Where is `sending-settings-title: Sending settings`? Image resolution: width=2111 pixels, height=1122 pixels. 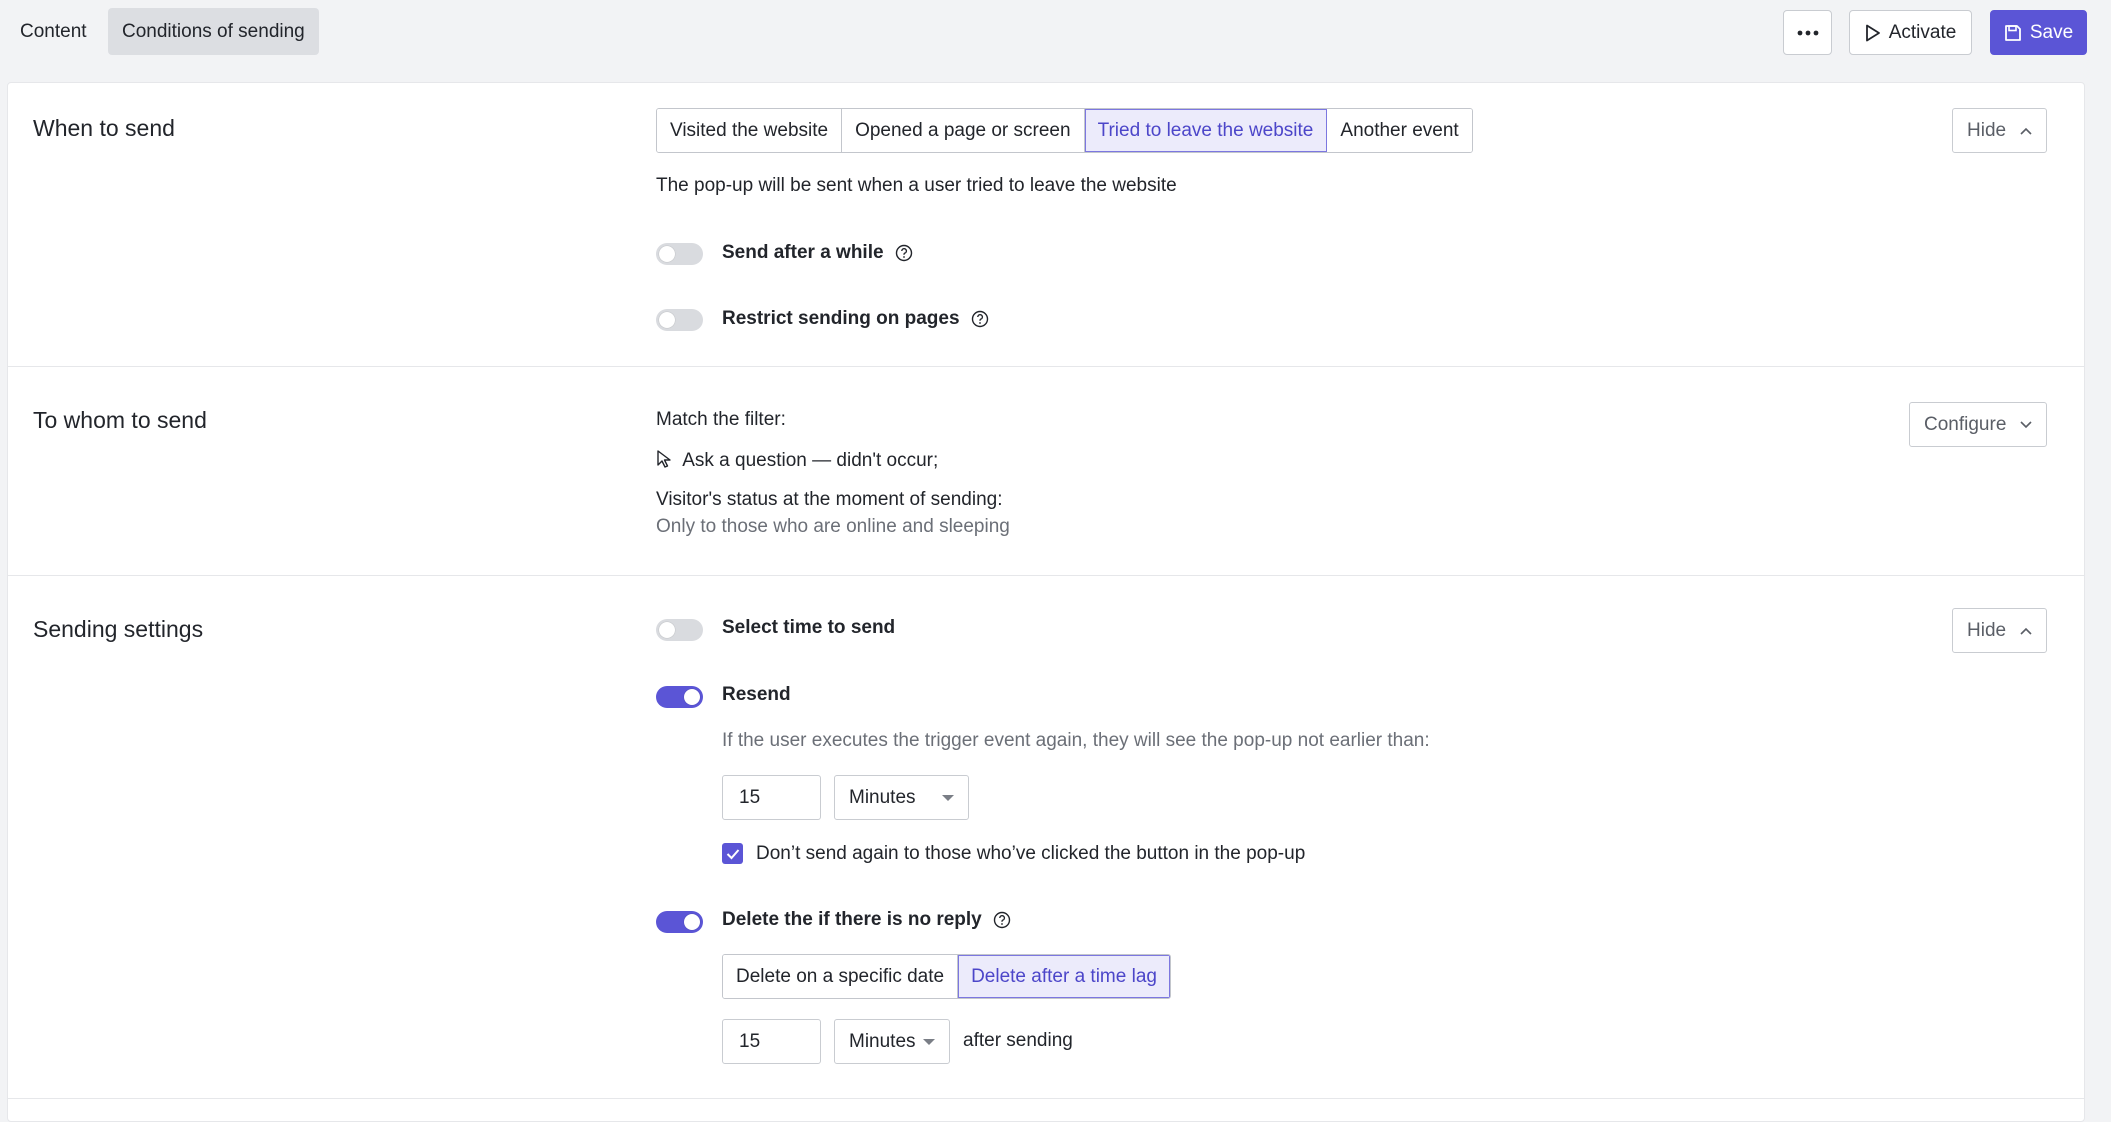 sending-settings-title: Sending settings is located at coordinates (118, 629).